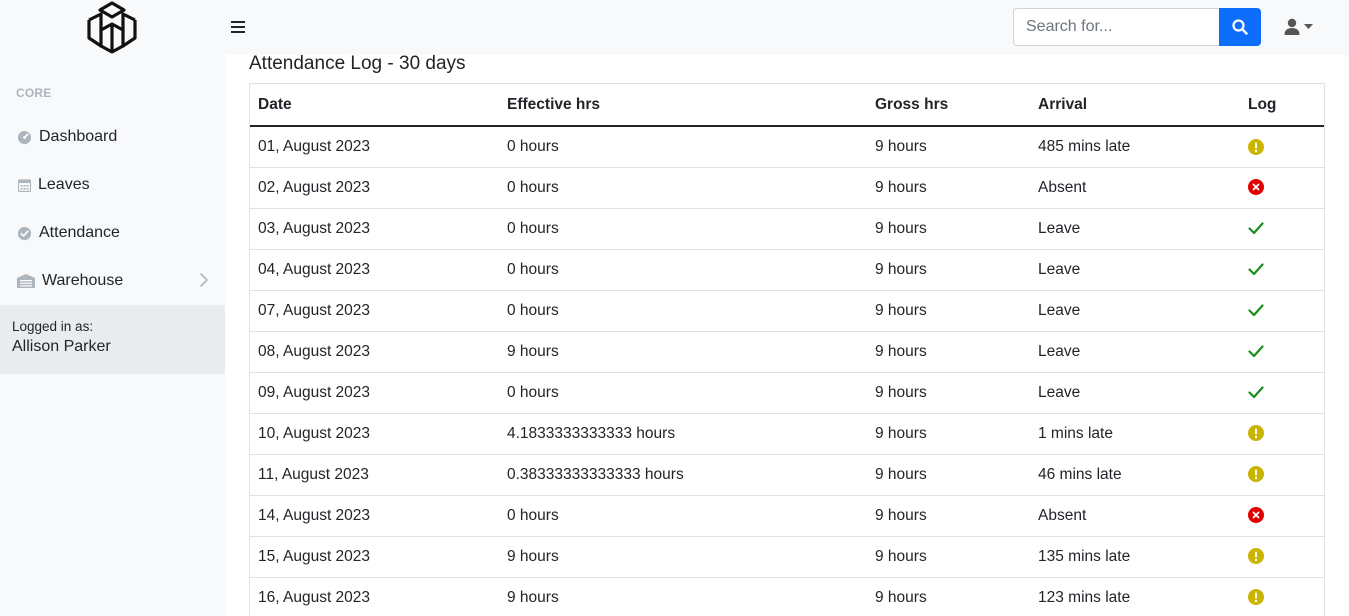  What do you see at coordinates (1302, 27) in the screenshot?
I see `user-menu` at bounding box center [1302, 27].